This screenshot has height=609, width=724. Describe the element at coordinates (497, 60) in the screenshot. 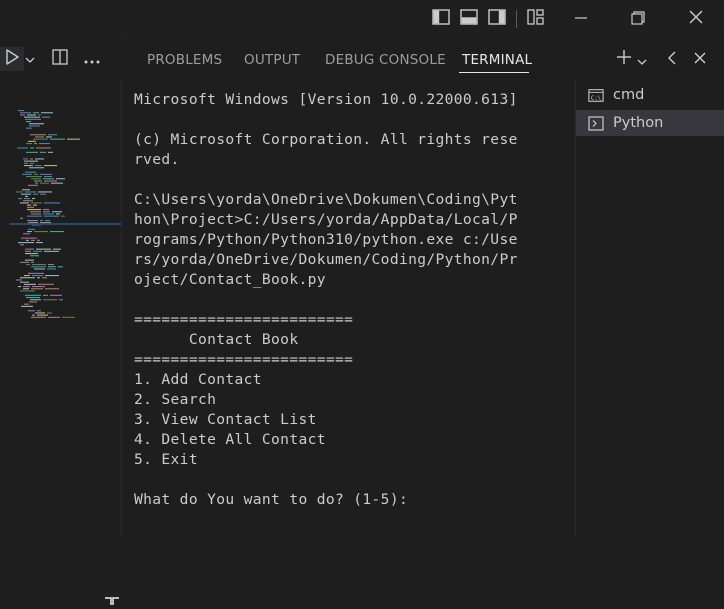

I see `tab-terminal: TERMINAL` at that location.